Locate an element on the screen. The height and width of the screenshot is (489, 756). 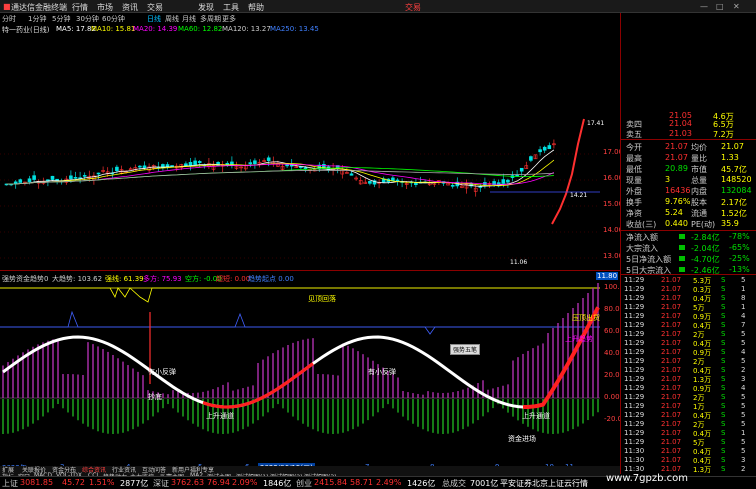
period-tab: 多周期 is located at coordinates (210, 19).